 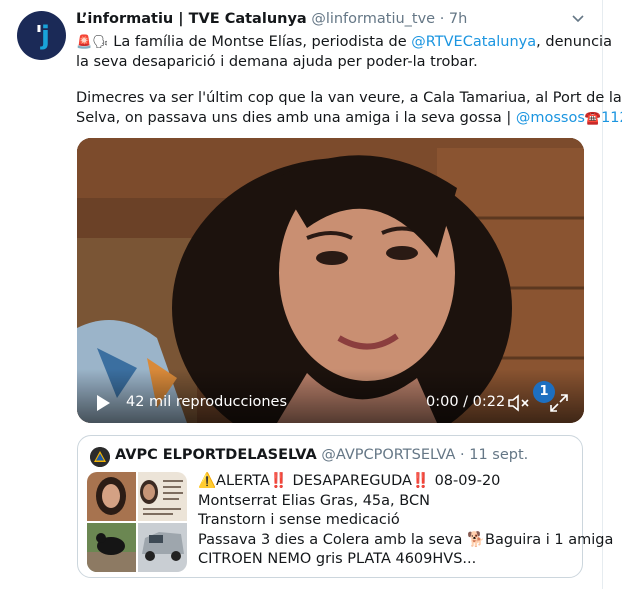 I want to click on author-avatar: ' j, so click(x=41, y=35).